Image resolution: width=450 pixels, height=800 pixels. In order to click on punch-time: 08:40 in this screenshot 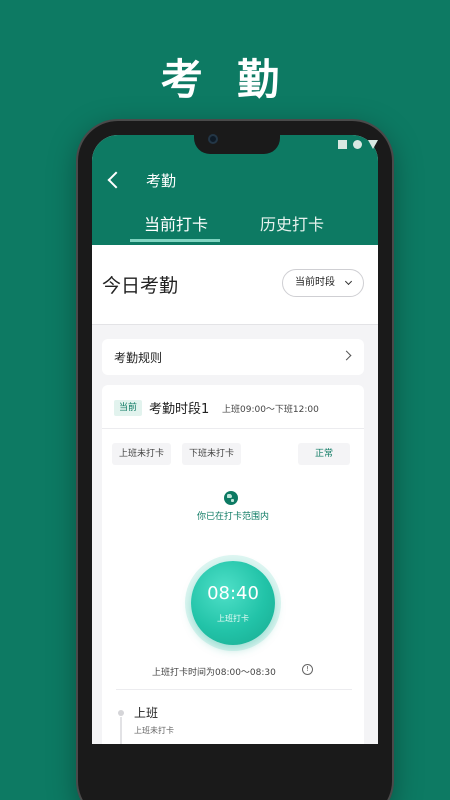, I will do `click(233, 593)`.